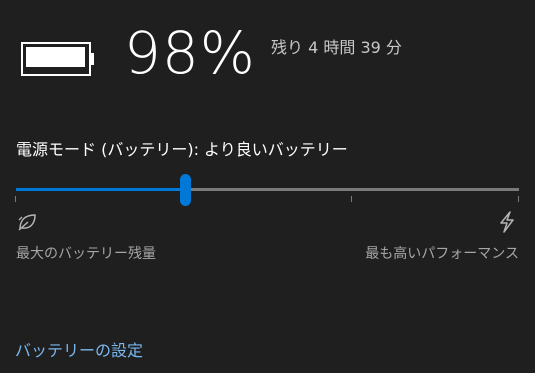  Describe the element at coordinates (79, 349) in the screenshot. I see `battery-settings-link: バッテリーの設定` at that location.